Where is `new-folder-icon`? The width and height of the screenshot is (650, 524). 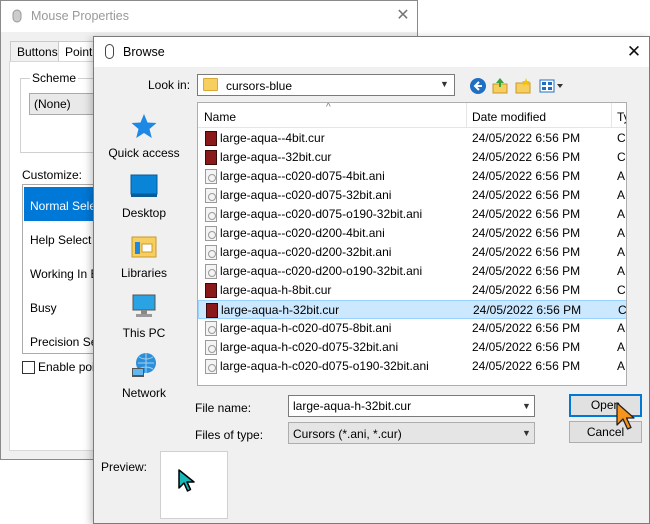 new-folder-icon is located at coordinates (523, 86).